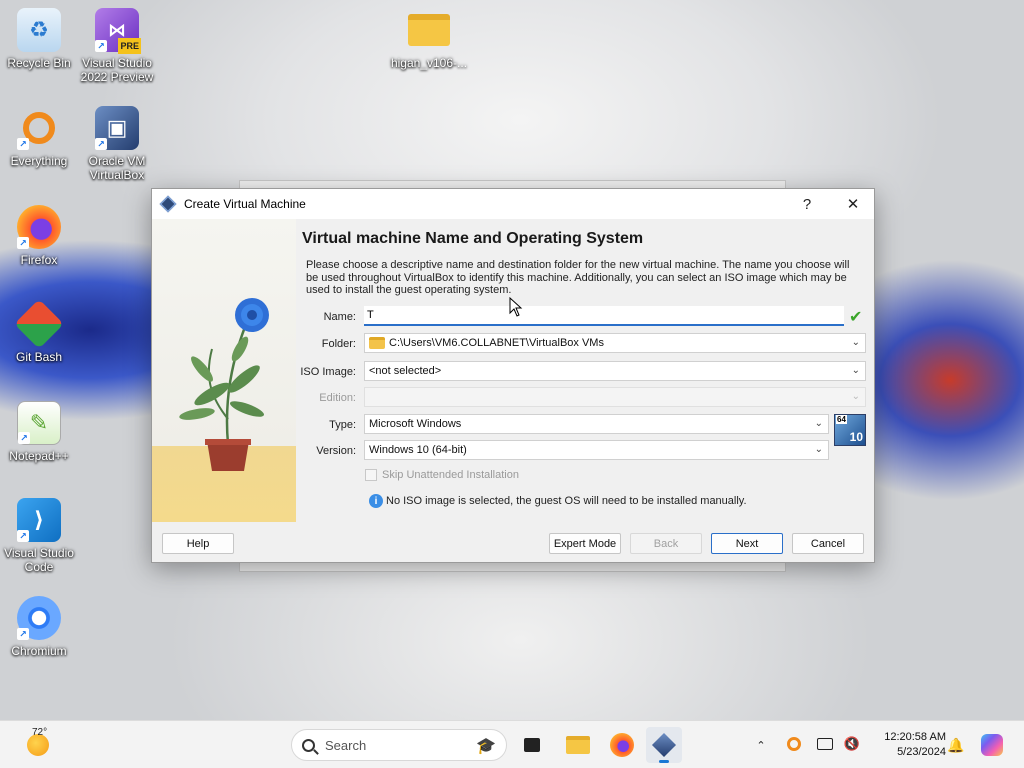  What do you see at coordinates (117, 70) in the screenshot?
I see `desktop-icon-label: Visual Studio 2022 Preview` at bounding box center [117, 70].